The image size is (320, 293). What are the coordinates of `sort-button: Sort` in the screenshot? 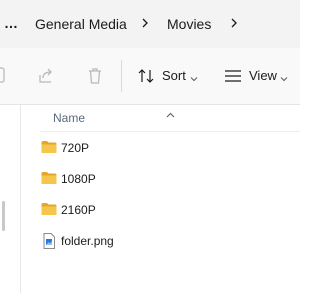 It's located at (169, 76).